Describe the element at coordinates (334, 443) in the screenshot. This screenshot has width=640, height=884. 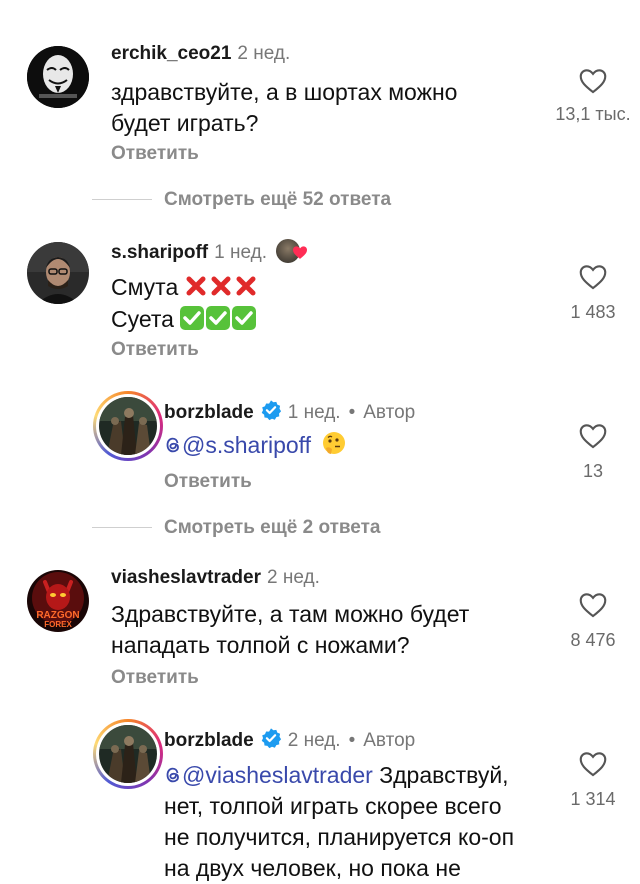
I see `thinking-face-emoji` at that location.